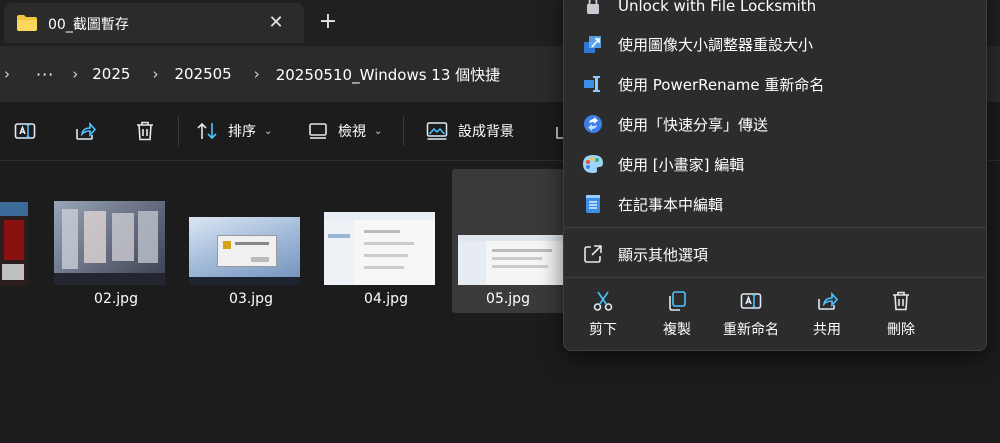 The image size is (1000, 443). I want to click on menu-item-label: 在記事本中編輯, so click(671, 204).